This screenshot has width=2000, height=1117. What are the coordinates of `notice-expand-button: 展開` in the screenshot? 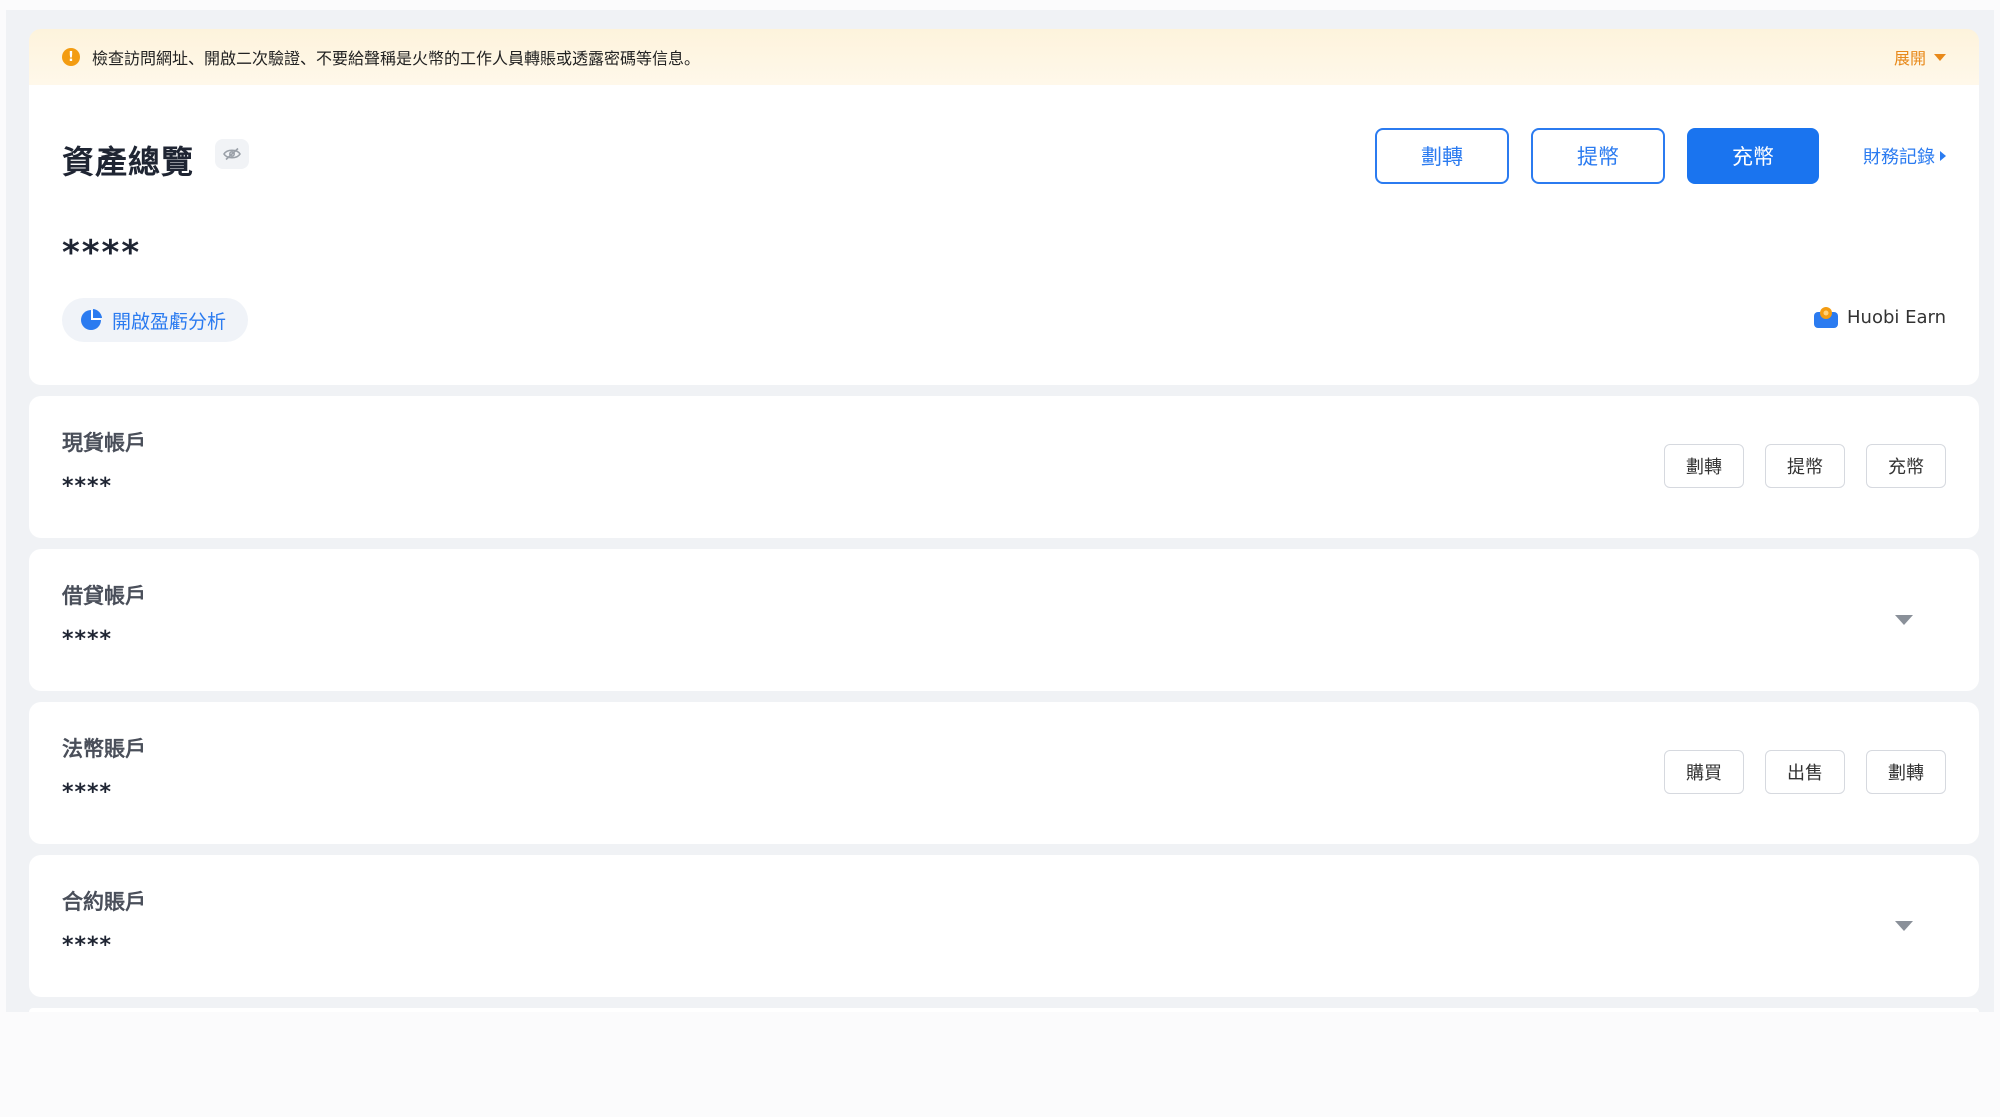 It's located at (1920, 57).